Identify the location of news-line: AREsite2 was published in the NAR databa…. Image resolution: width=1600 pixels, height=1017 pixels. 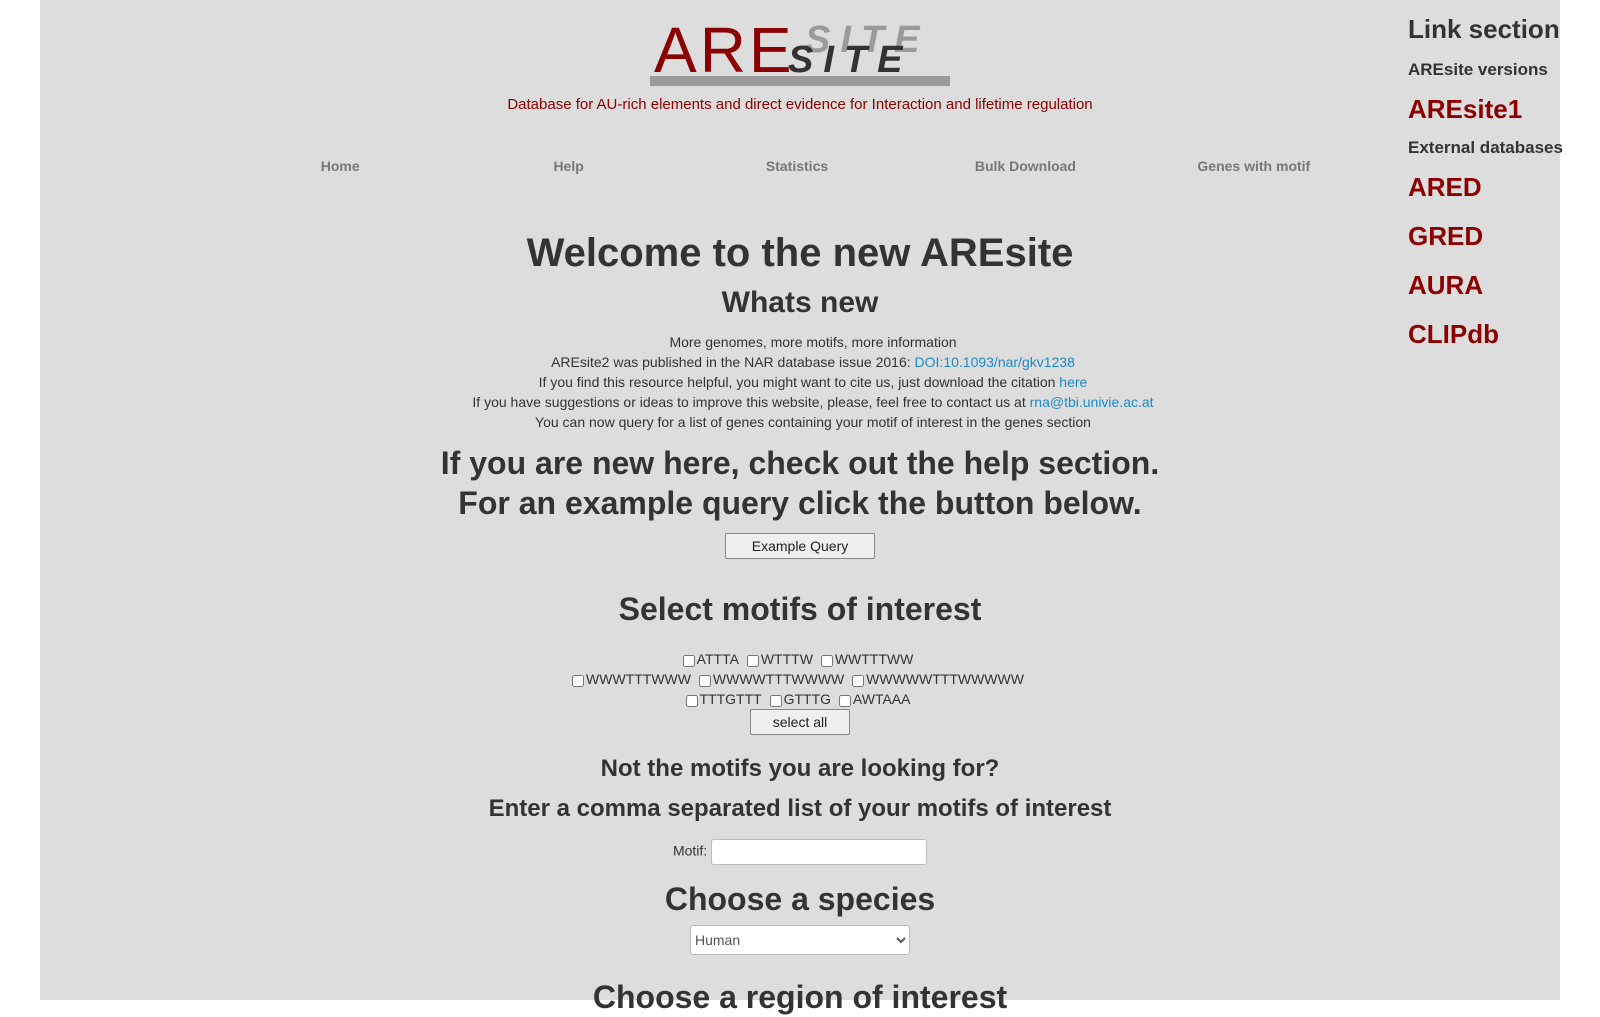
(813, 362).